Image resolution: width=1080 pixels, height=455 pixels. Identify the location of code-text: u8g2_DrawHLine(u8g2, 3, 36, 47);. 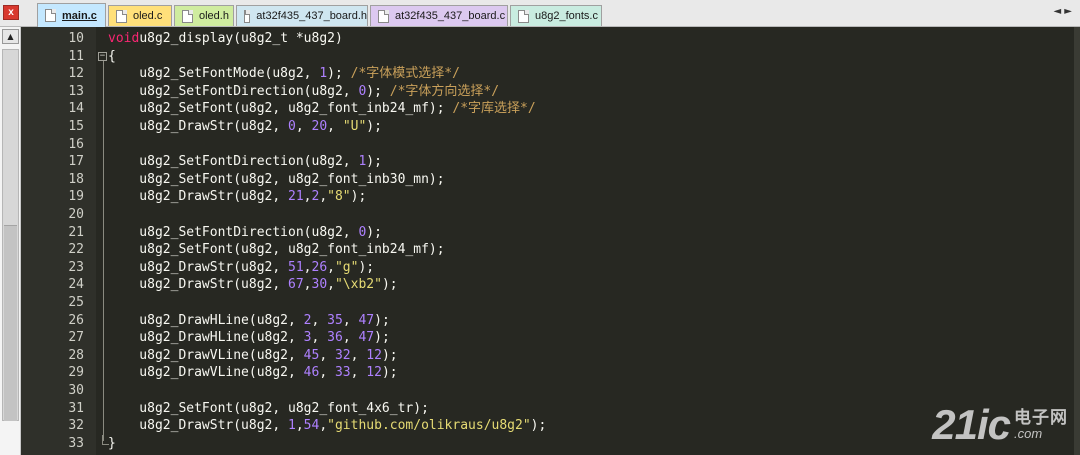
(249, 338).